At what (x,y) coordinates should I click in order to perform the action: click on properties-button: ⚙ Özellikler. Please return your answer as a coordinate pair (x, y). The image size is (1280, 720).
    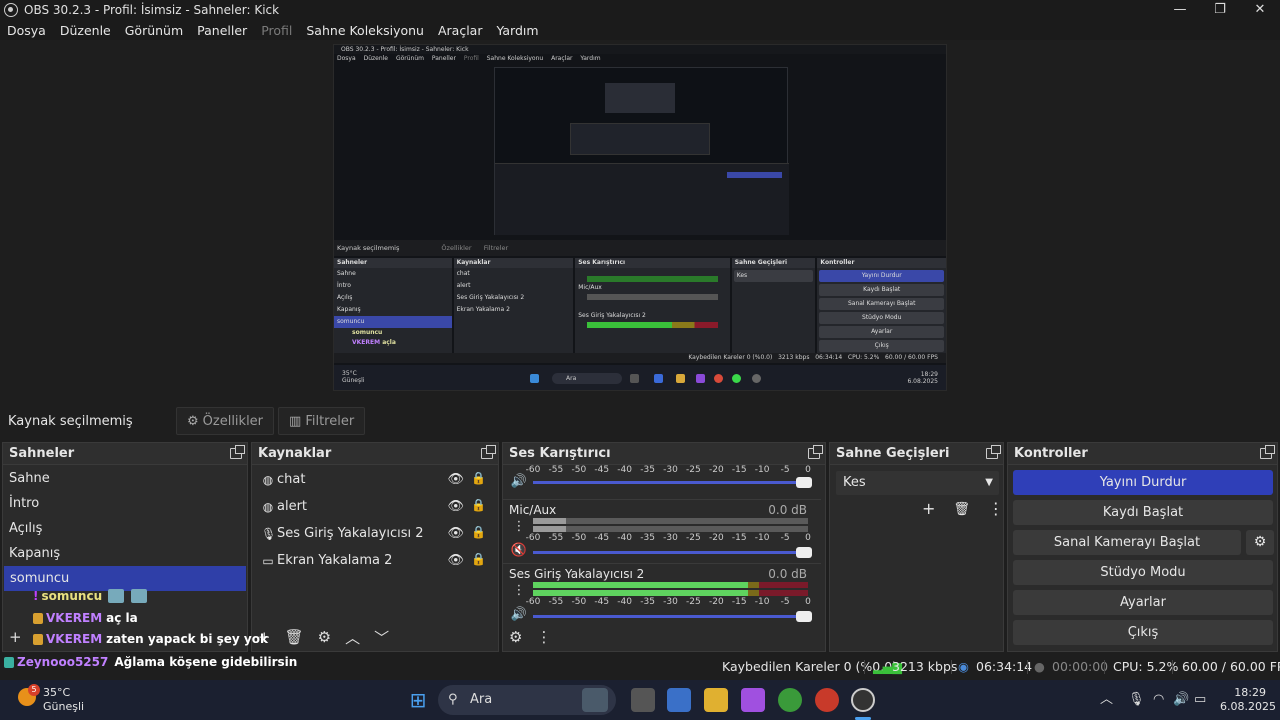
    Looking at the image, I should click on (225, 421).